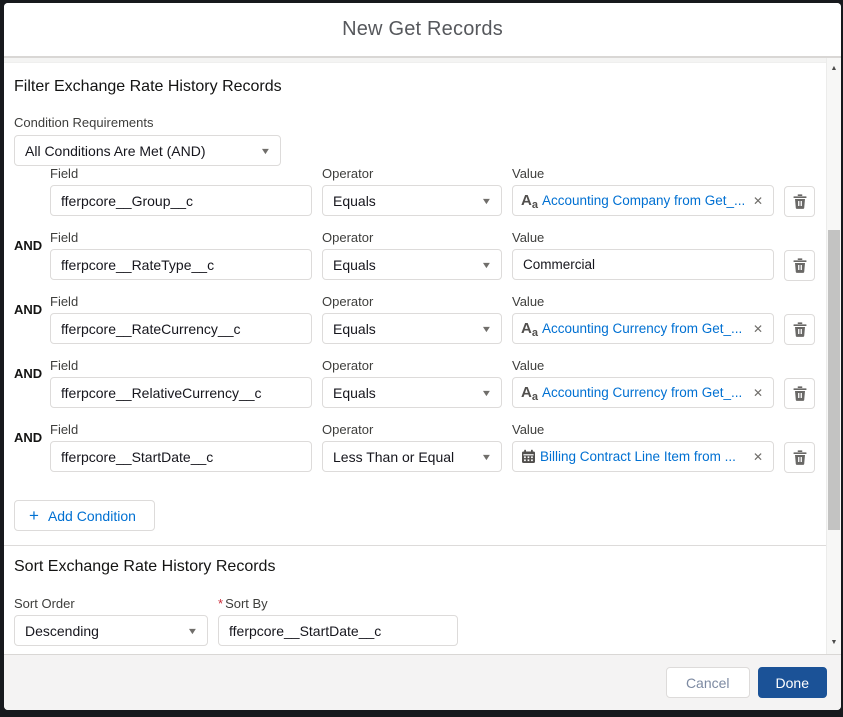 Image resolution: width=843 pixels, height=717 pixels. I want to click on field-value: fferpcore__StartDate__c, so click(137, 456).